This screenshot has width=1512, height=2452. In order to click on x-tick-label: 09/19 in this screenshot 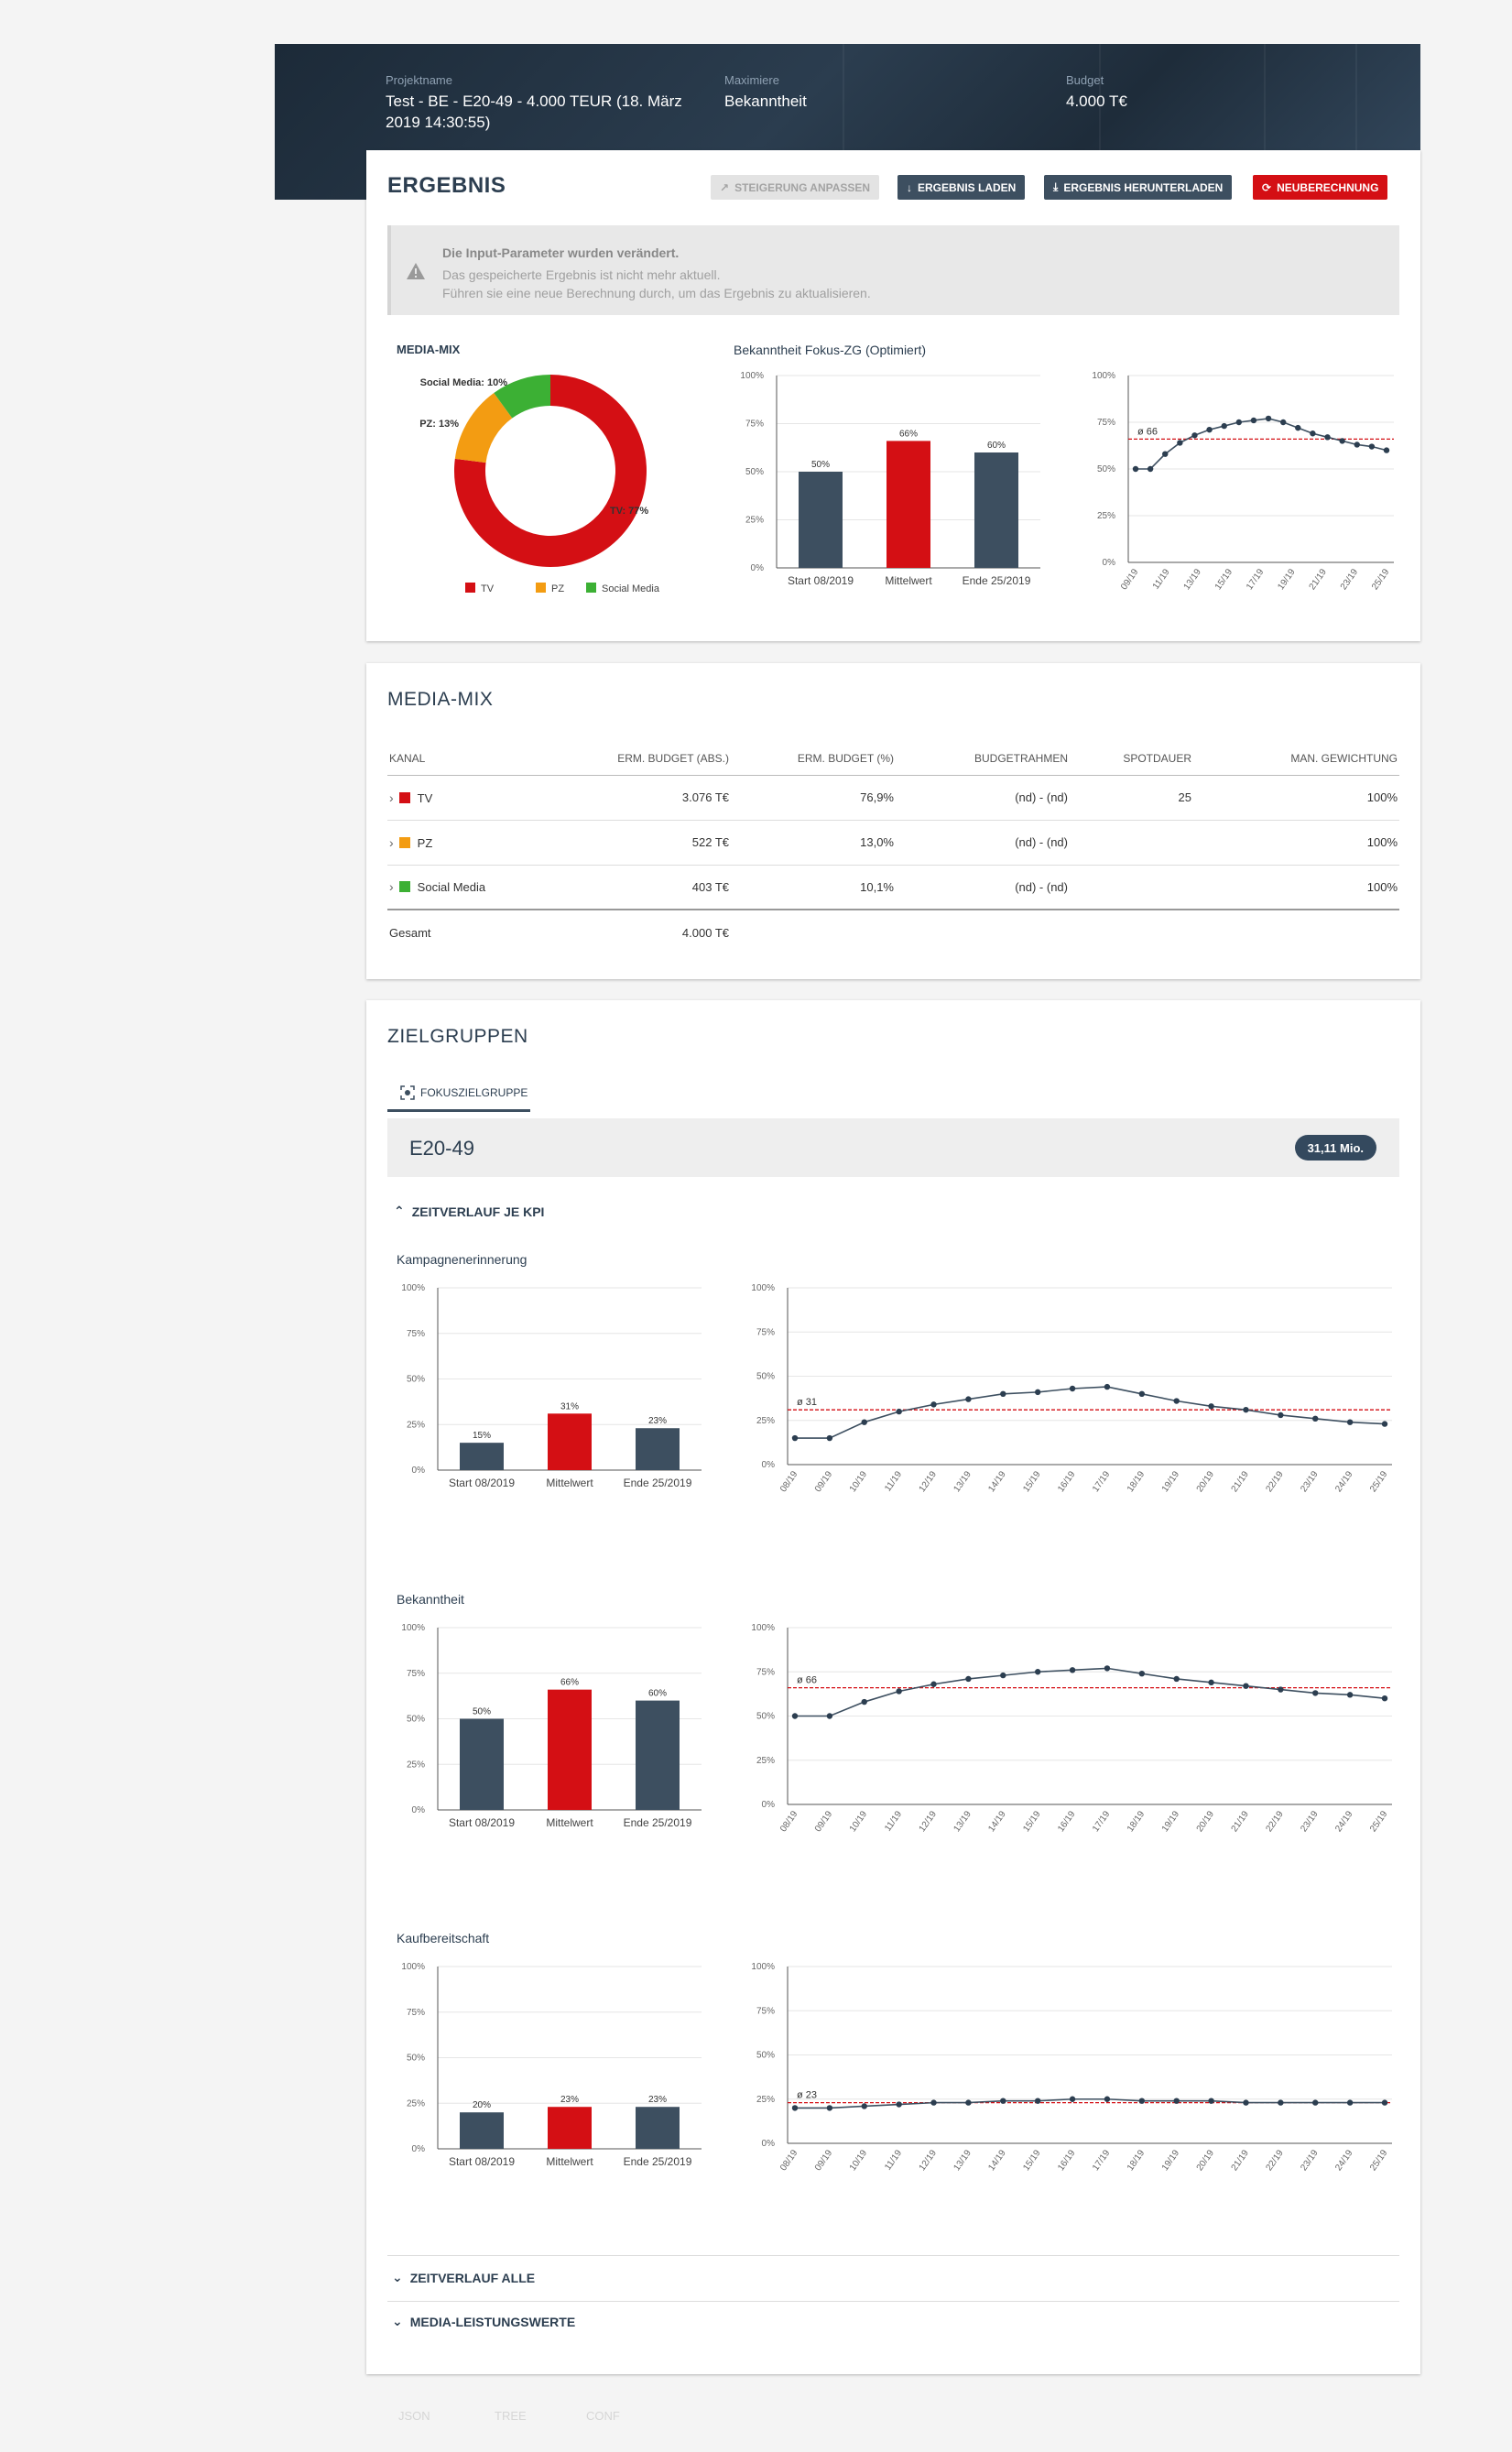, I will do `click(824, 2160)`.